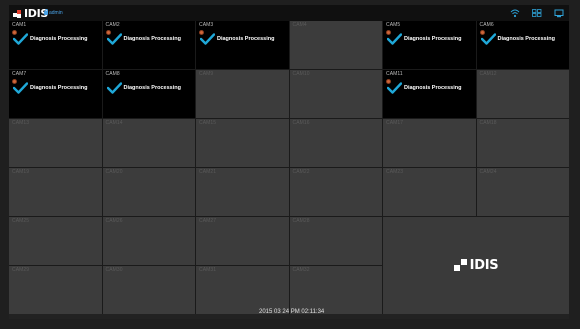 Image resolution: width=580 pixels, height=329 pixels. I want to click on camera-tile-23: CAM23, so click(429, 192).